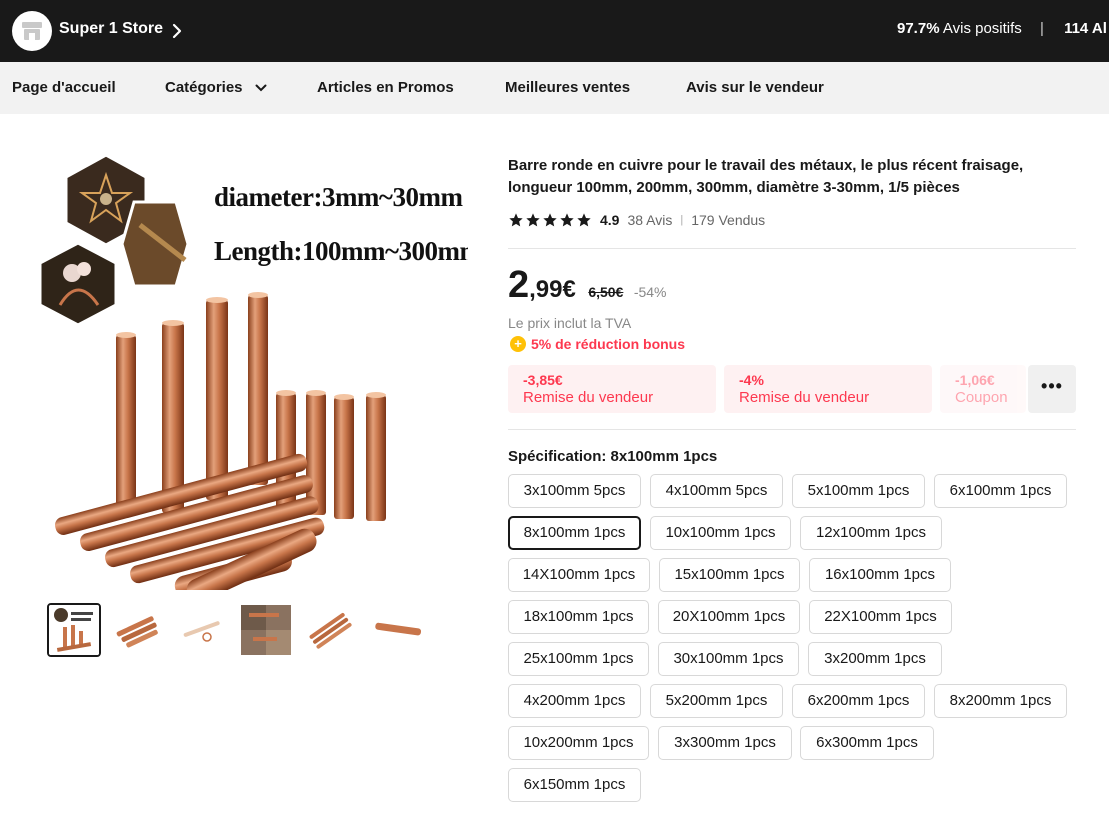 The height and width of the screenshot is (826, 1109). I want to click on spec-option: 3x100mm 5pcs, so click(574, 491).